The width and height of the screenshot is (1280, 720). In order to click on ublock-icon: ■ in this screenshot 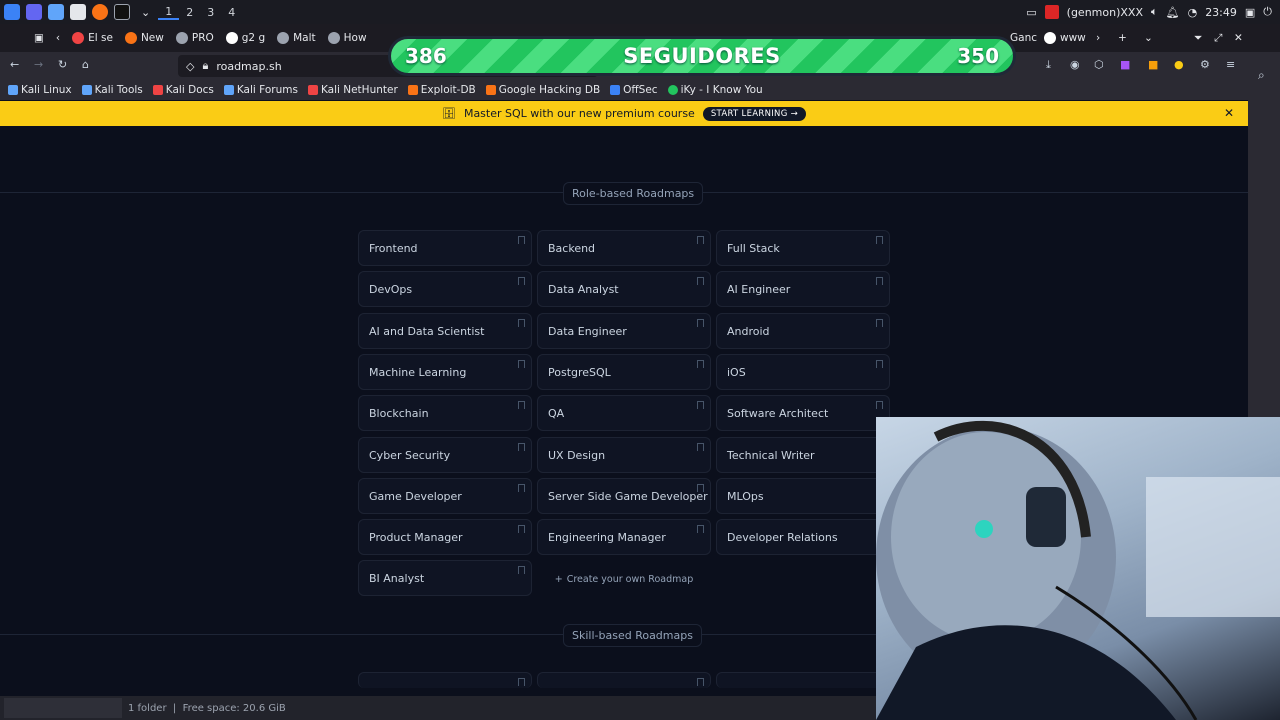, I will do `click(1125, 64)`.